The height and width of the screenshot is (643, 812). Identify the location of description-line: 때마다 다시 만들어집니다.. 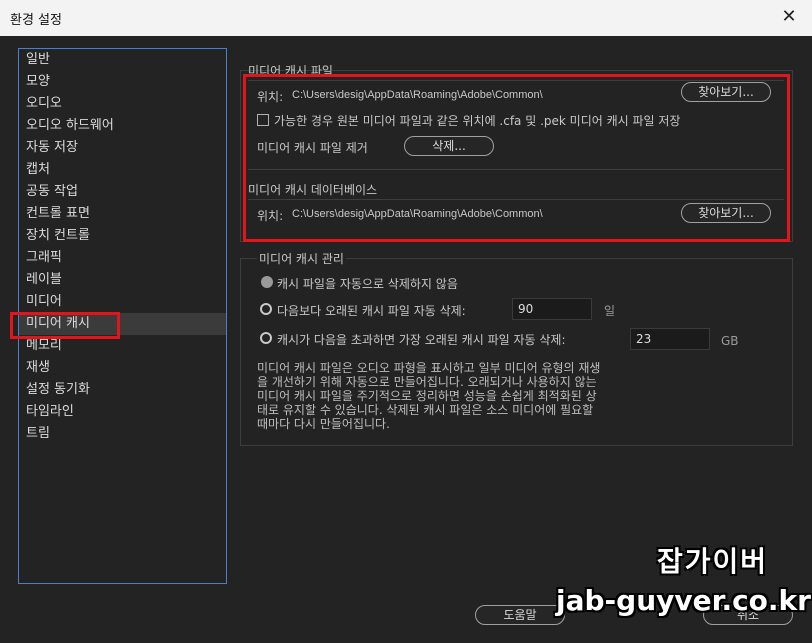
(323, 424).